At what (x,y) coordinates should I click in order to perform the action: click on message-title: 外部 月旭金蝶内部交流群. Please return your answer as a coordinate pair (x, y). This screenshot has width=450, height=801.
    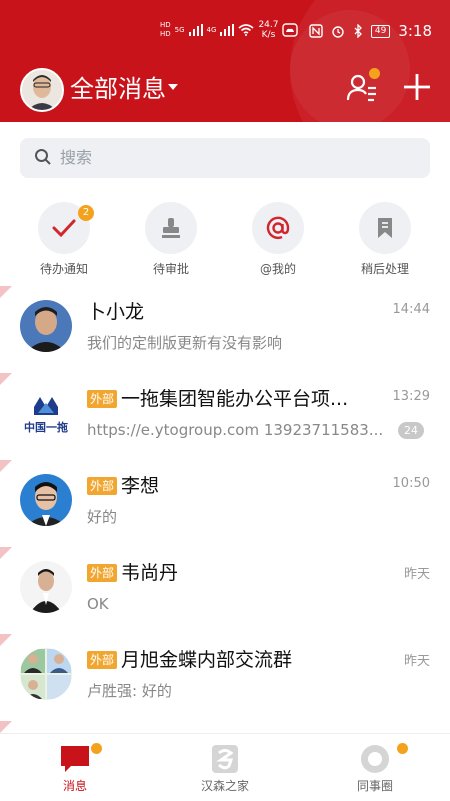
    Looking at the image, I should click on (189, 660).